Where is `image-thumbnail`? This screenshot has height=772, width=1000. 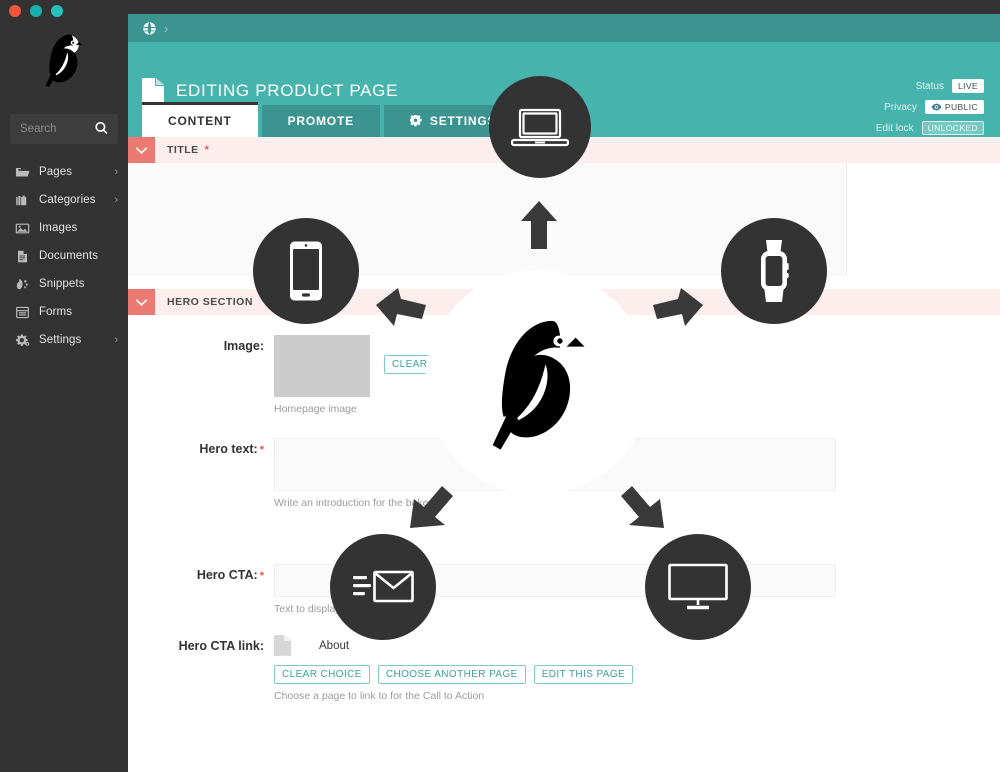
image-thumbnail is located at coordinates (322, 366).